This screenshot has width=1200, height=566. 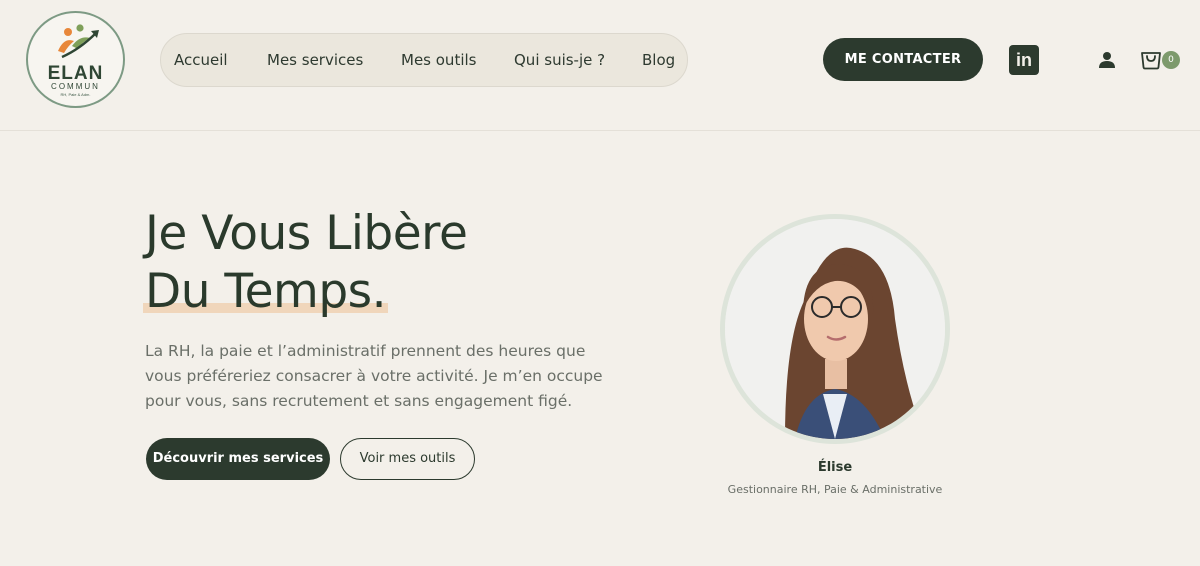 What do you see at coordinates (306, 233) in the screenshot?
I see `hero-title-line-1: Je Vous Libère` at bounding box center [306, 233].